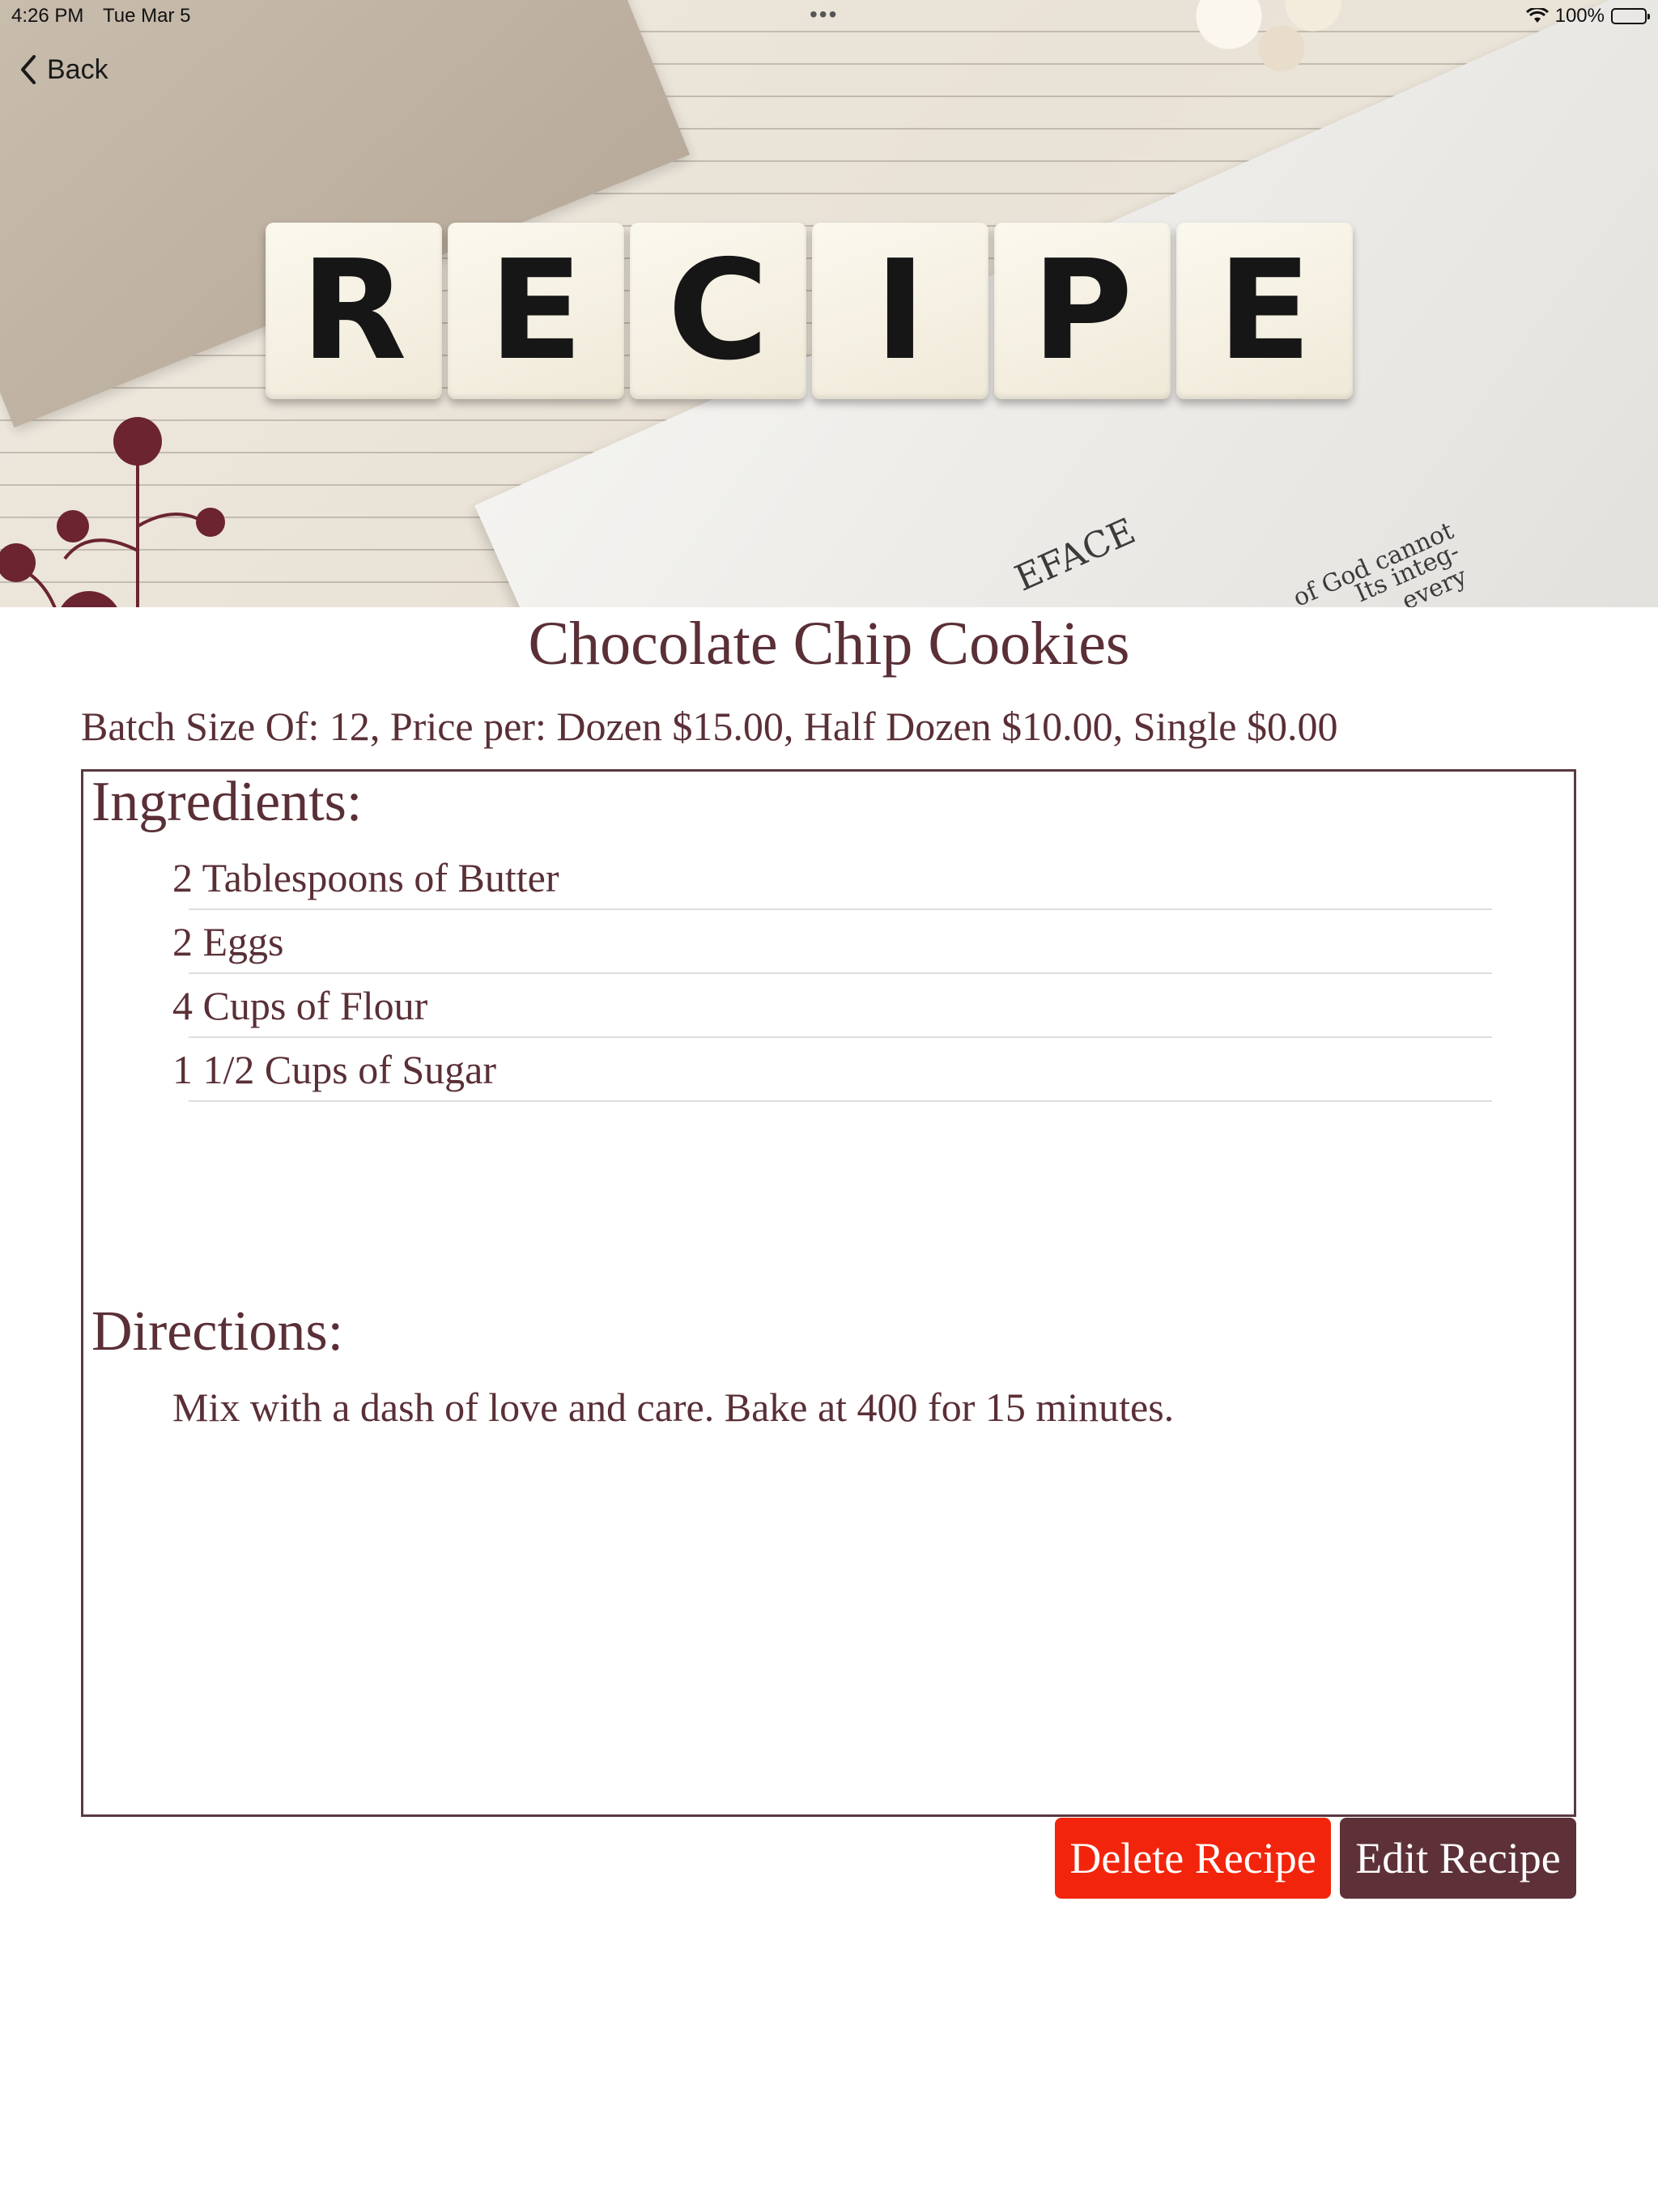 The image size is (1658, 2212). What do you see at coordinates (227, 802) in the screenshot?
I see `ingredients-heading: Ingredients:` at bounding box center [227, 802].